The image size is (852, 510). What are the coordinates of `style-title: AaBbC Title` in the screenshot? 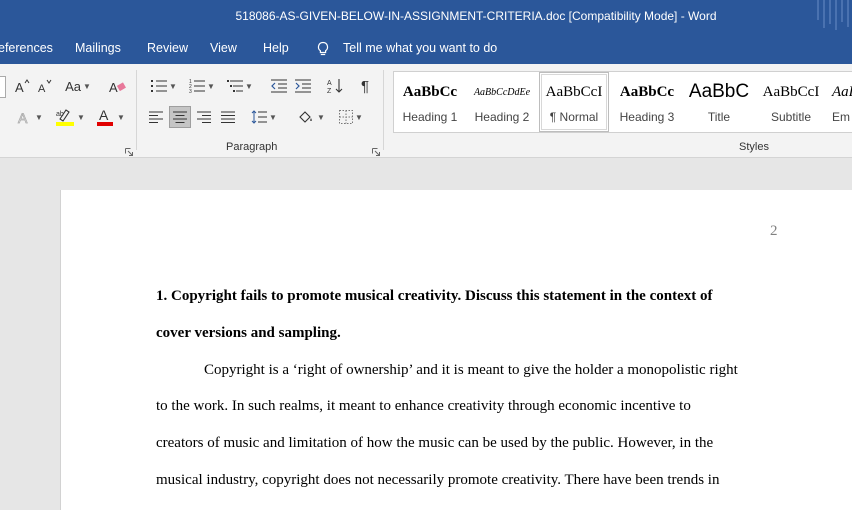 It's located at (719, 102).